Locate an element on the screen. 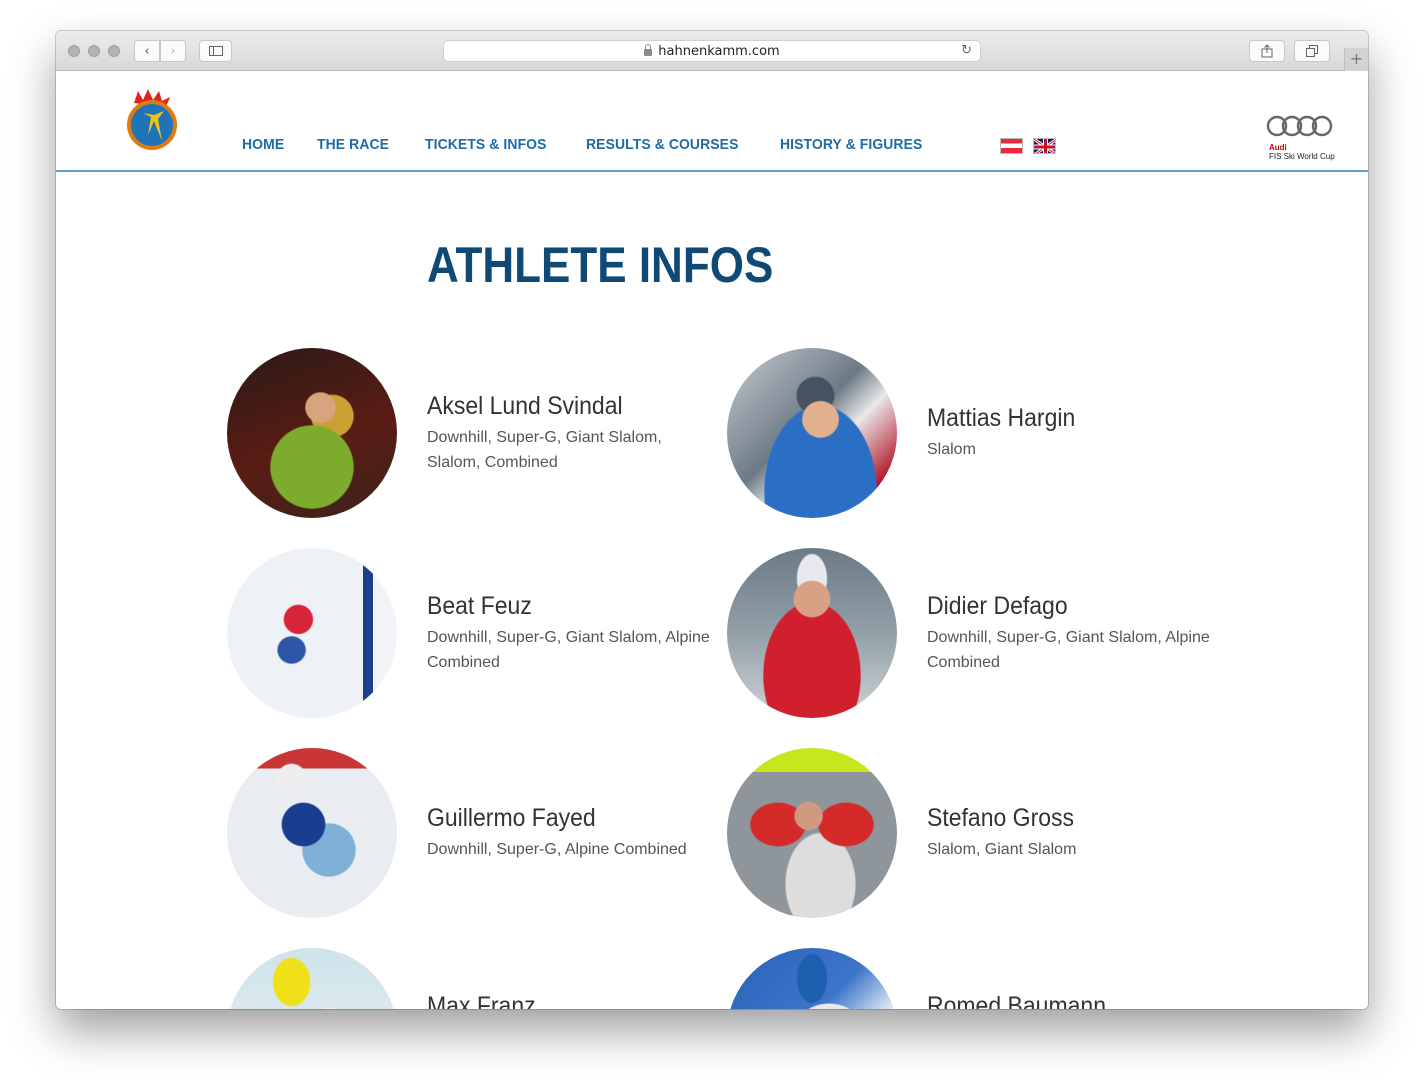  minimize-window-icon is located at coordinates (94, 51).